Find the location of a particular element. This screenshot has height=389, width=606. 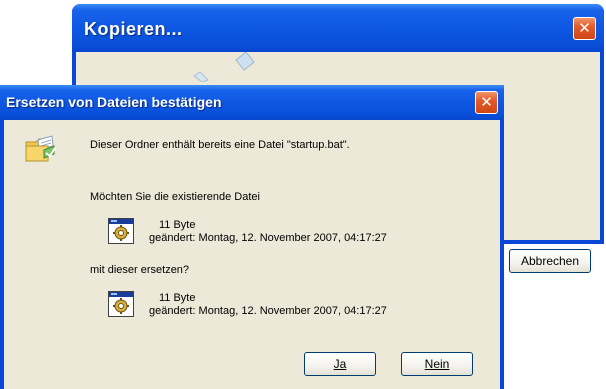

folder-icon is located at coordinates (40, 148).